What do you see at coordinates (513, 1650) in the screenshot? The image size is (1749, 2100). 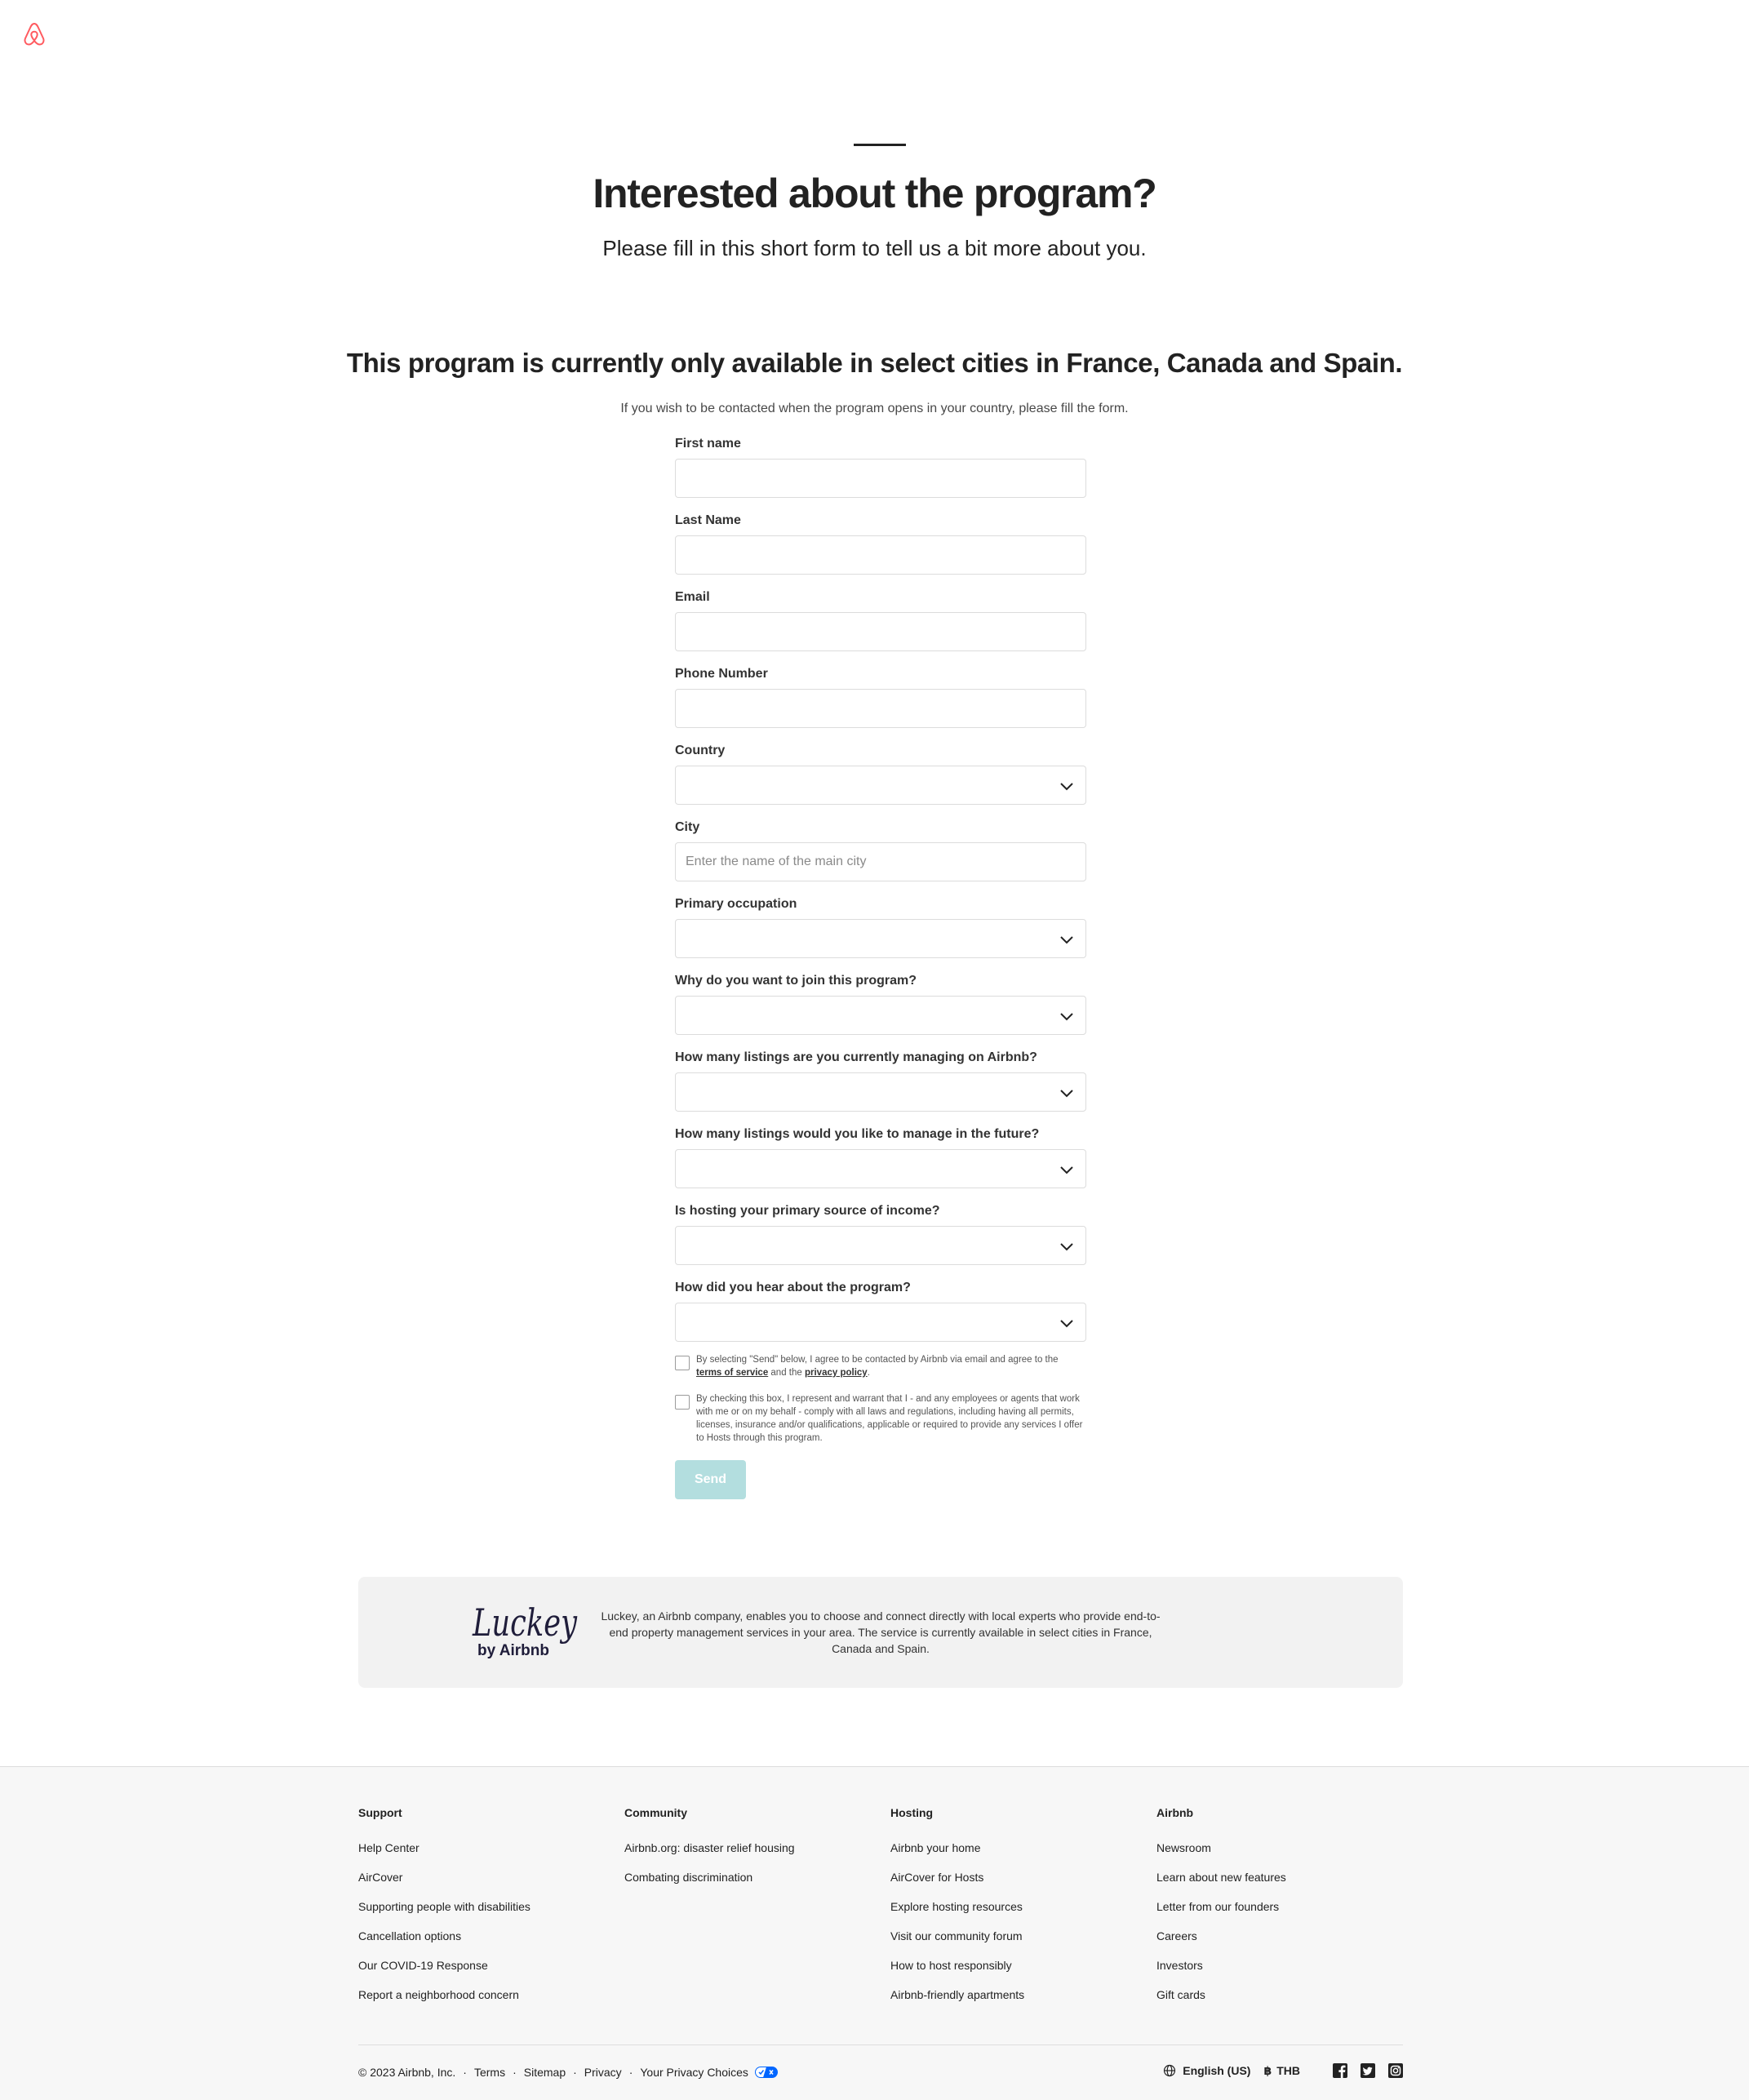 I see `svg-text: by Airbnb` at bounding box center [513, 1650].